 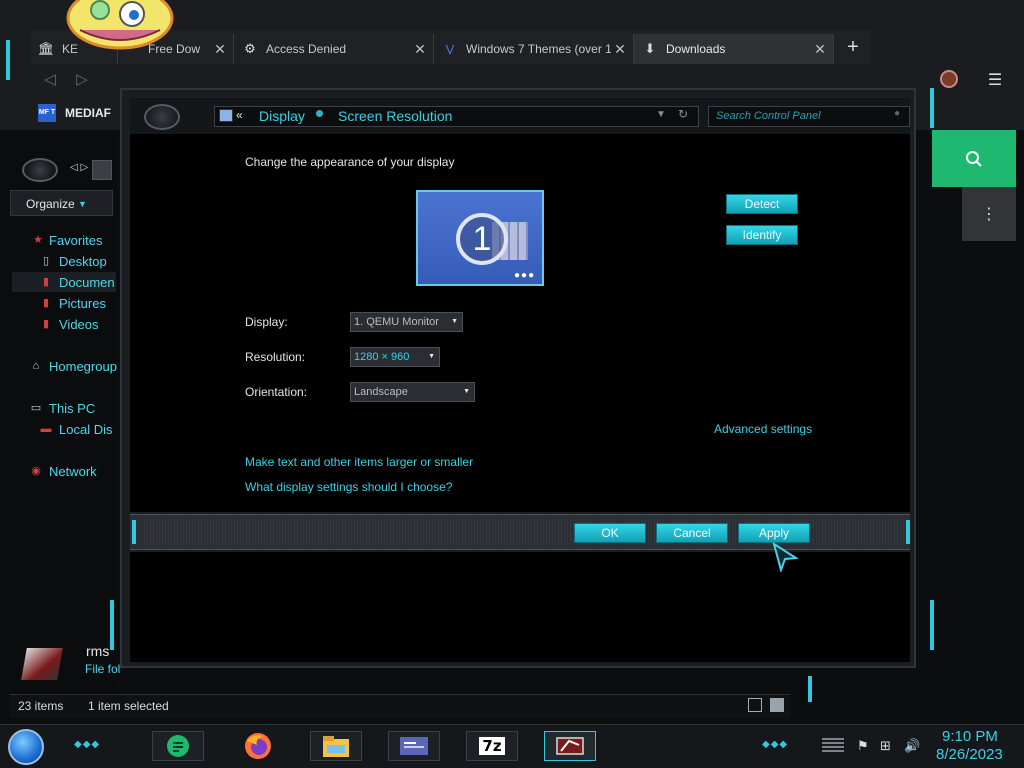 I want to click on display-select: 1. QEMU Monitor ▼, so click(x=406, y=322).